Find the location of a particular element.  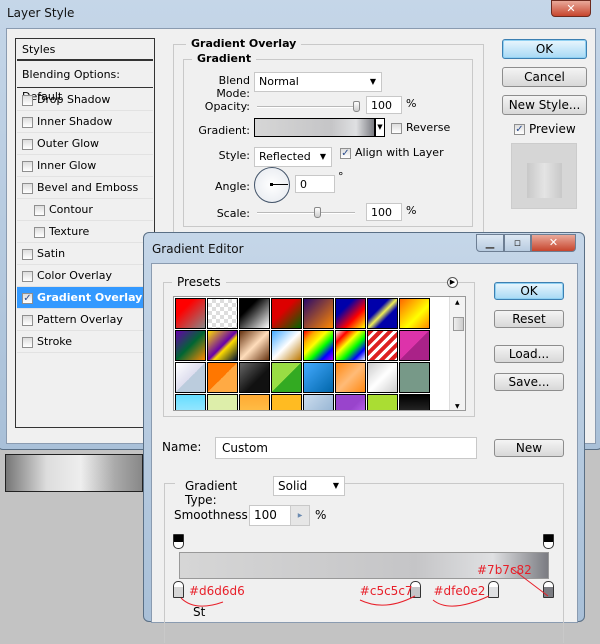

style-item-texture: Texture is located at coordinates (85, 232).